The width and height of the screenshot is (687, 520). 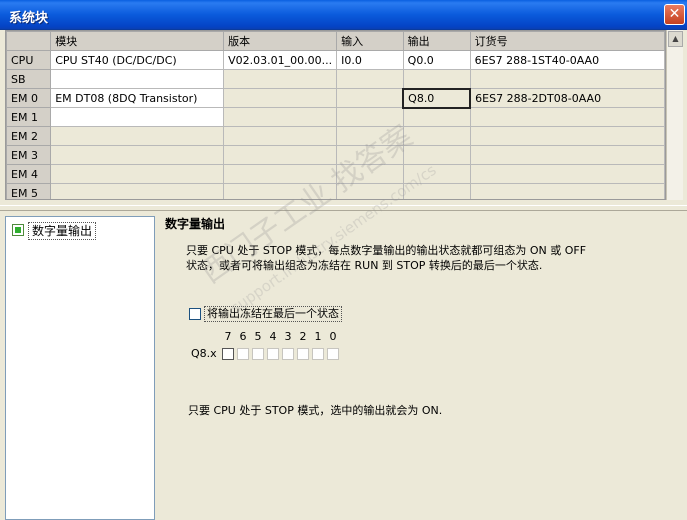 What do you see at coordinates (567, 60) in the screenshot?
I see `order-cell: 6ES7 288-1ST40-0AA0` at bounding box center [567, 60].